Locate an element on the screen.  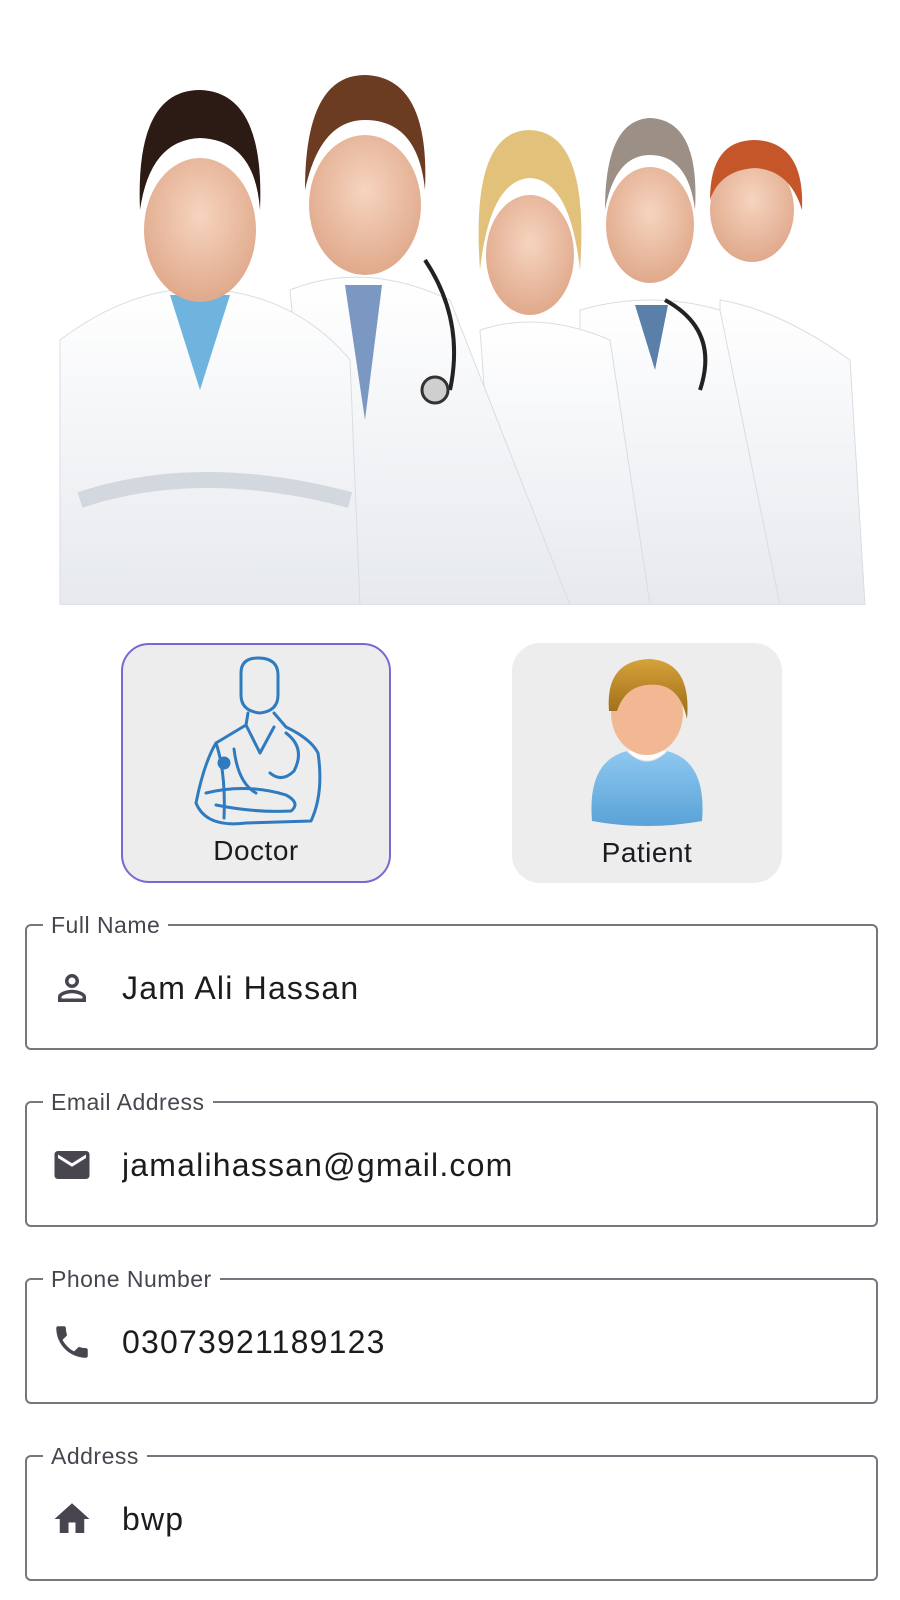
email-field: Email Address is located at coordinates (451, 1157).